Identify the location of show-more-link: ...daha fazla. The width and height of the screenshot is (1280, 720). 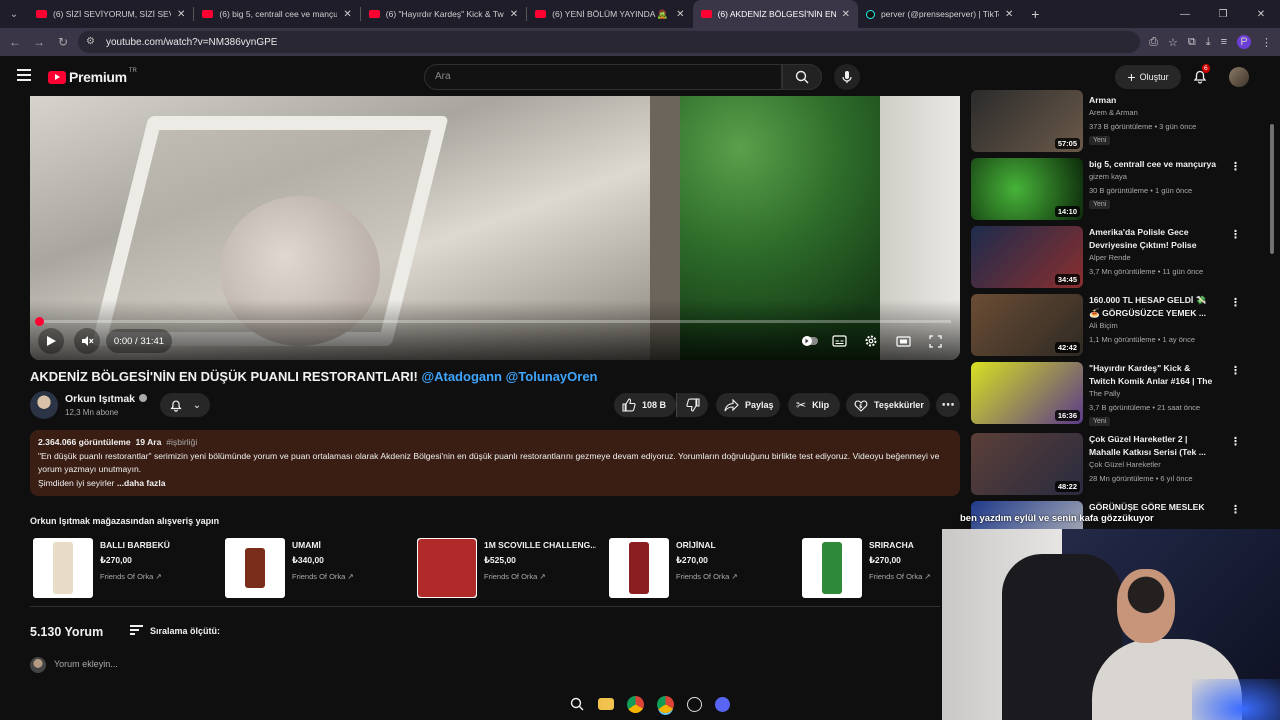
(141, 483).